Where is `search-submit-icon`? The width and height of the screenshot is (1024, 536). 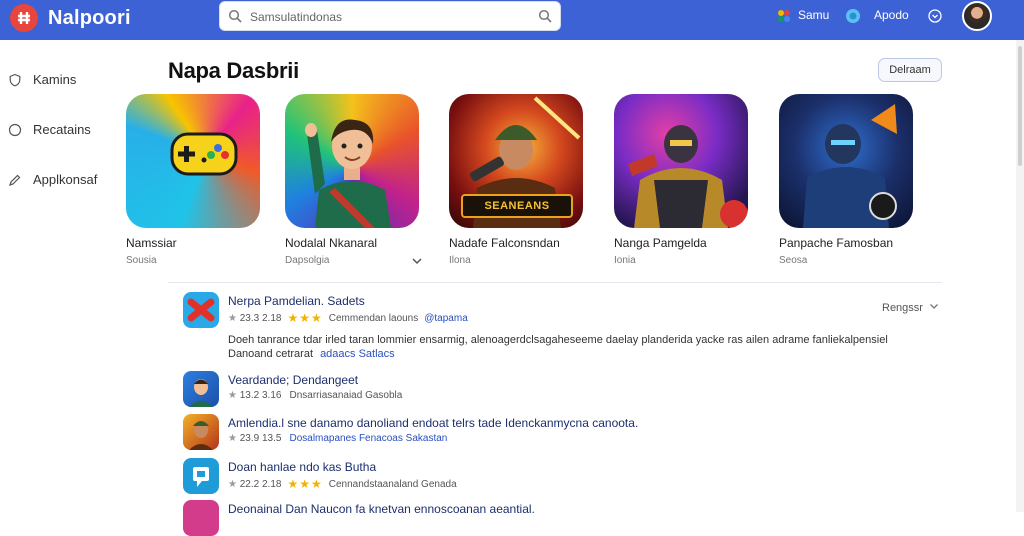
search-submit-icon is located at coordinates (545, 18).